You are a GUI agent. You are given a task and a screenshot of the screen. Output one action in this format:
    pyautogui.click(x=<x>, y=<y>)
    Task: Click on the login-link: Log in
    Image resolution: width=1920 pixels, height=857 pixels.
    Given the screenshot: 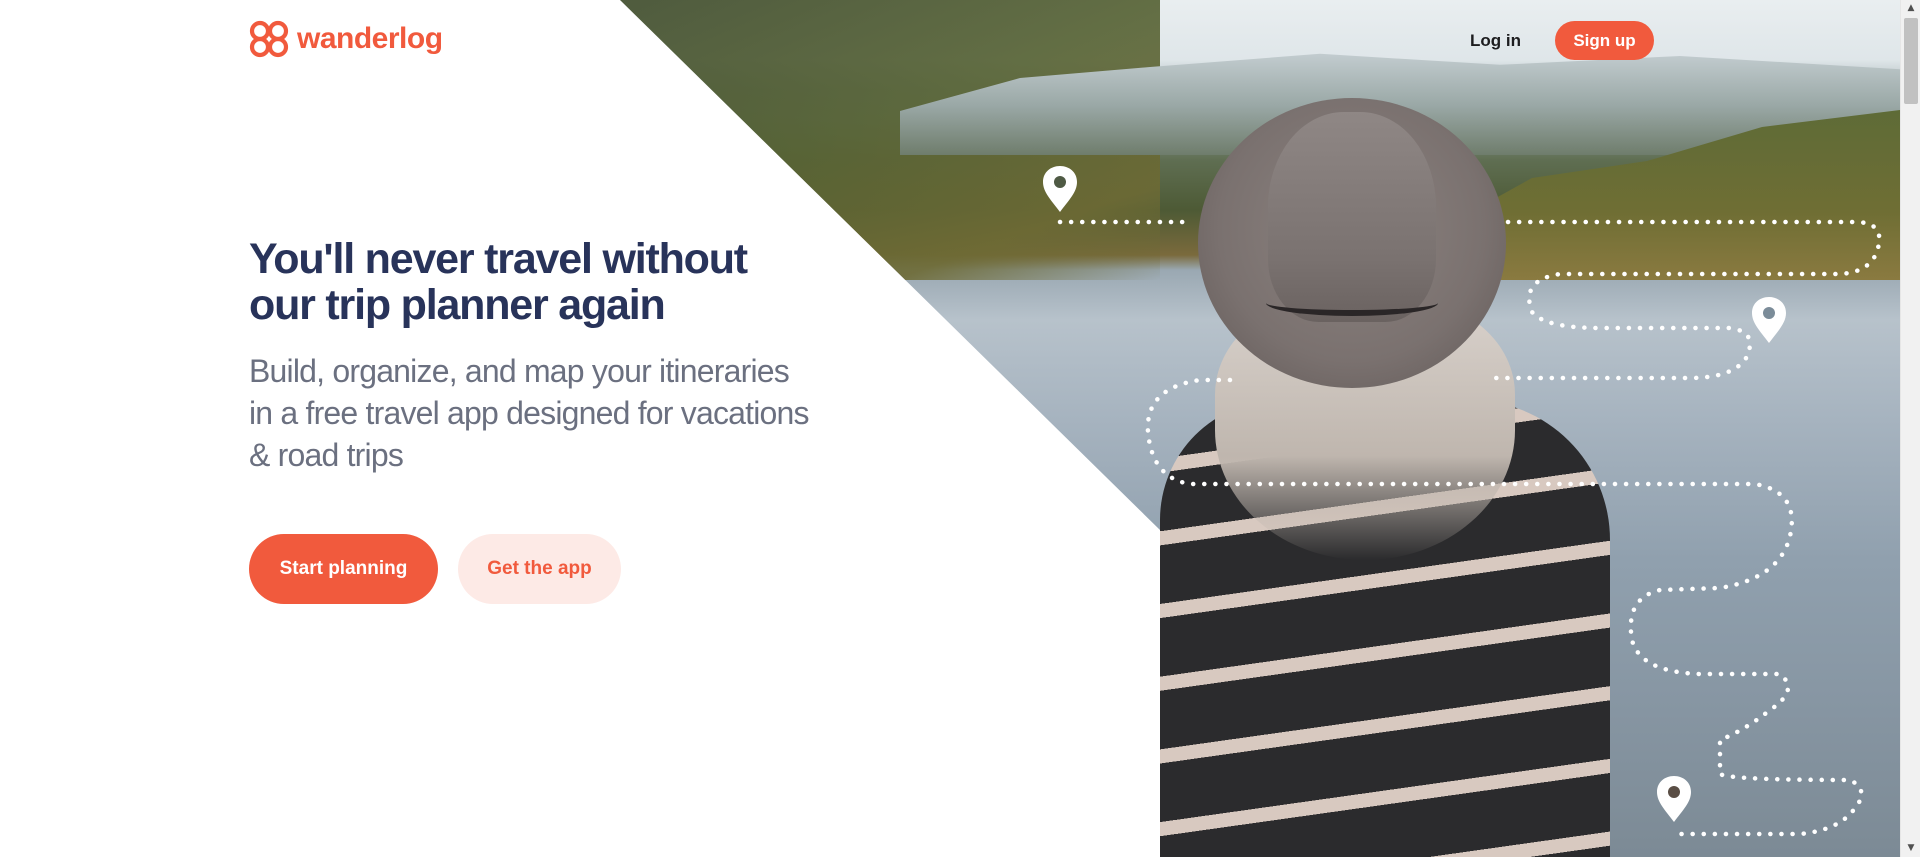 What is the action you would take?
    pyautogui.click(x=1495, y=41)
    